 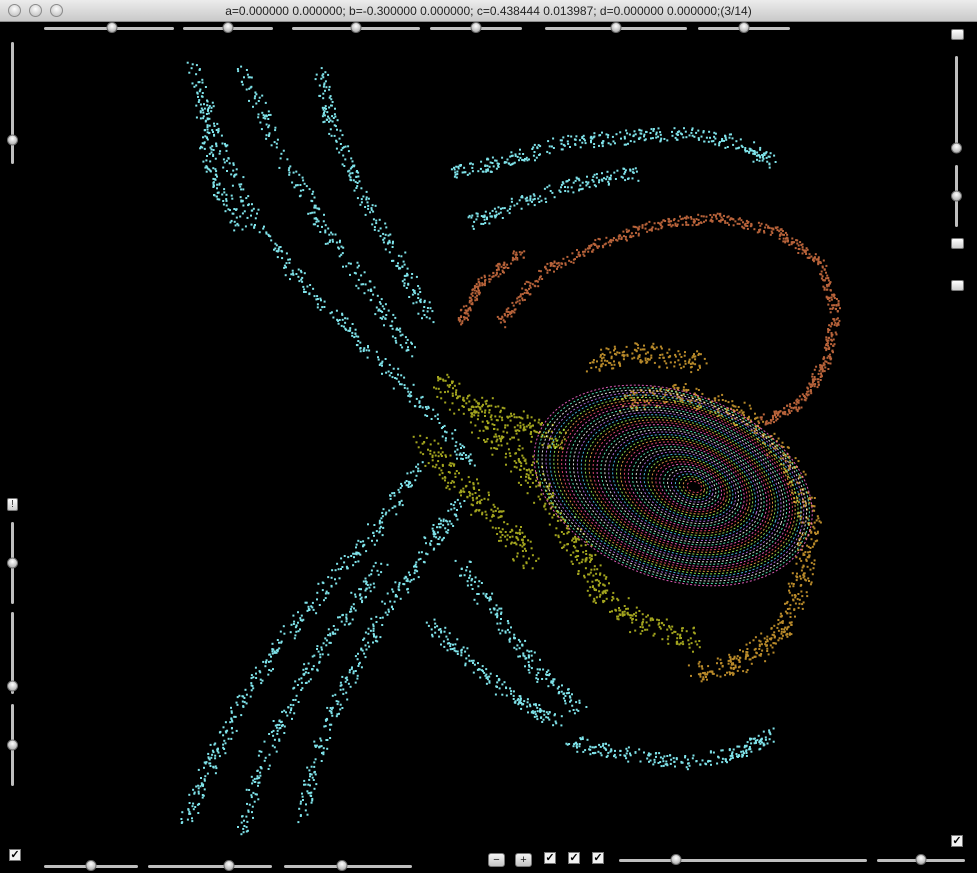 What do you see at coordinates (598, 858) in the screenshot?
I see `checkbox-bottom-3: ✓` at bounding box center [598, 858].